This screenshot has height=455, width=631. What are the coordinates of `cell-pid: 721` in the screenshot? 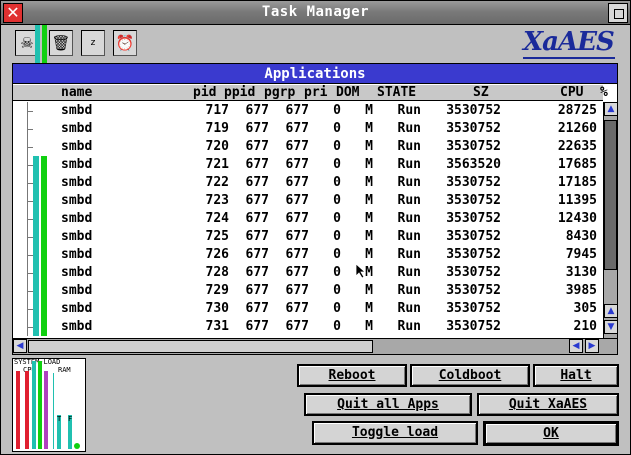 It's located at (217, 164).